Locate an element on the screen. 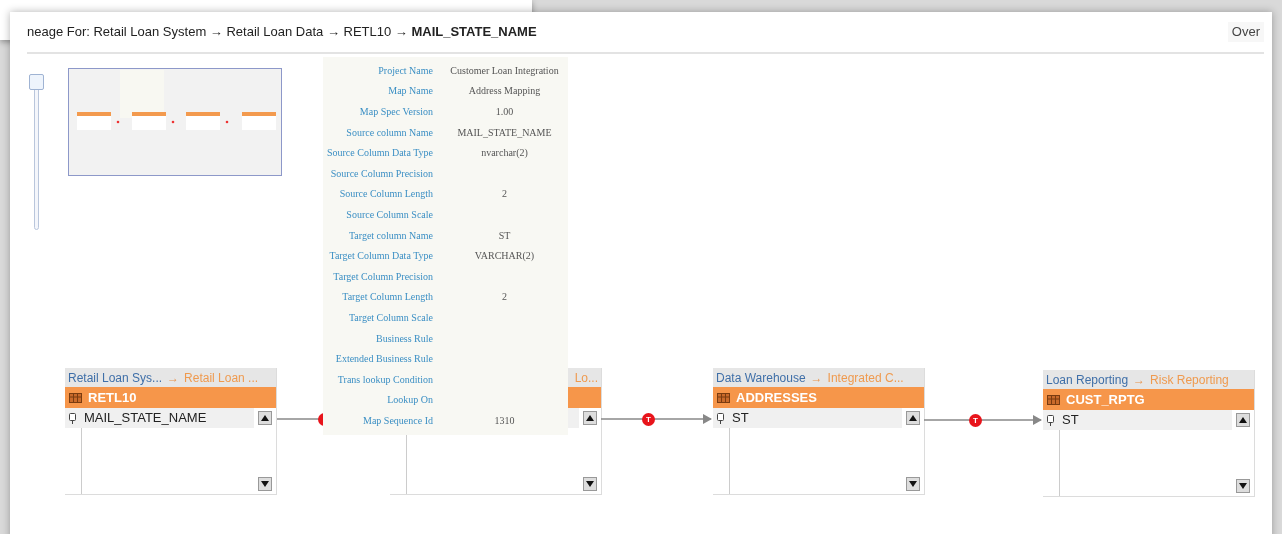 The height and width of the screenshot is (534, 1282). detail-label: Extended Business Rule is located at coordinates (384, 359).